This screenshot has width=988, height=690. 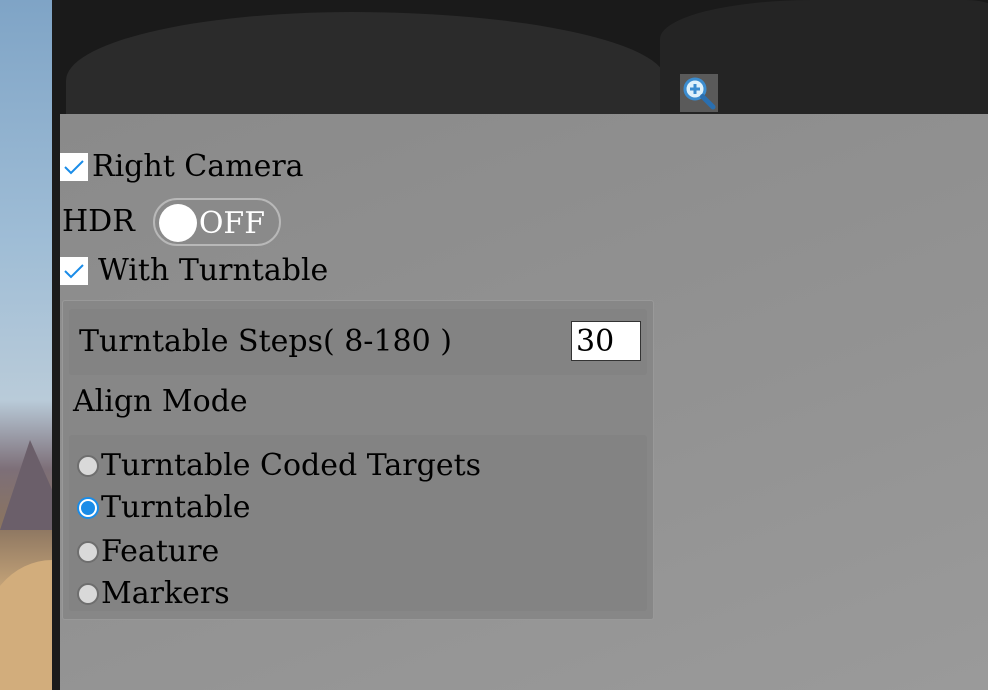 I want to click on zoom-in-button, so click(x=699, y=93).